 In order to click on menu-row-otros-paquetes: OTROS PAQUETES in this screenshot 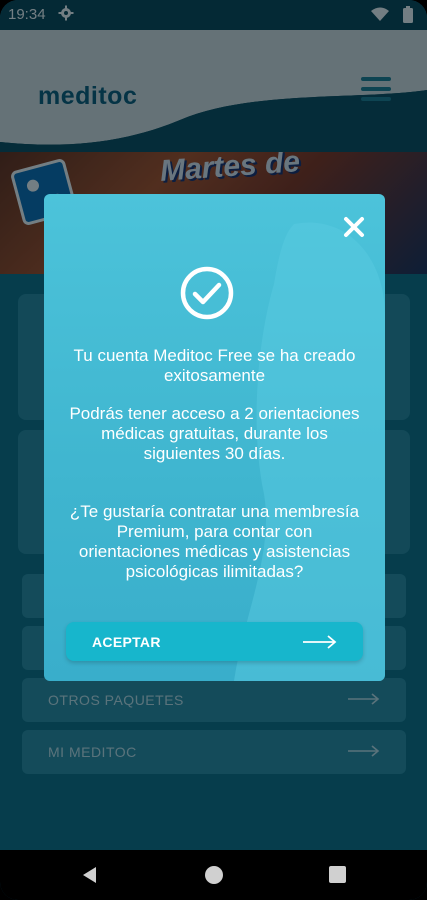, I will do `click(214, 700)`.